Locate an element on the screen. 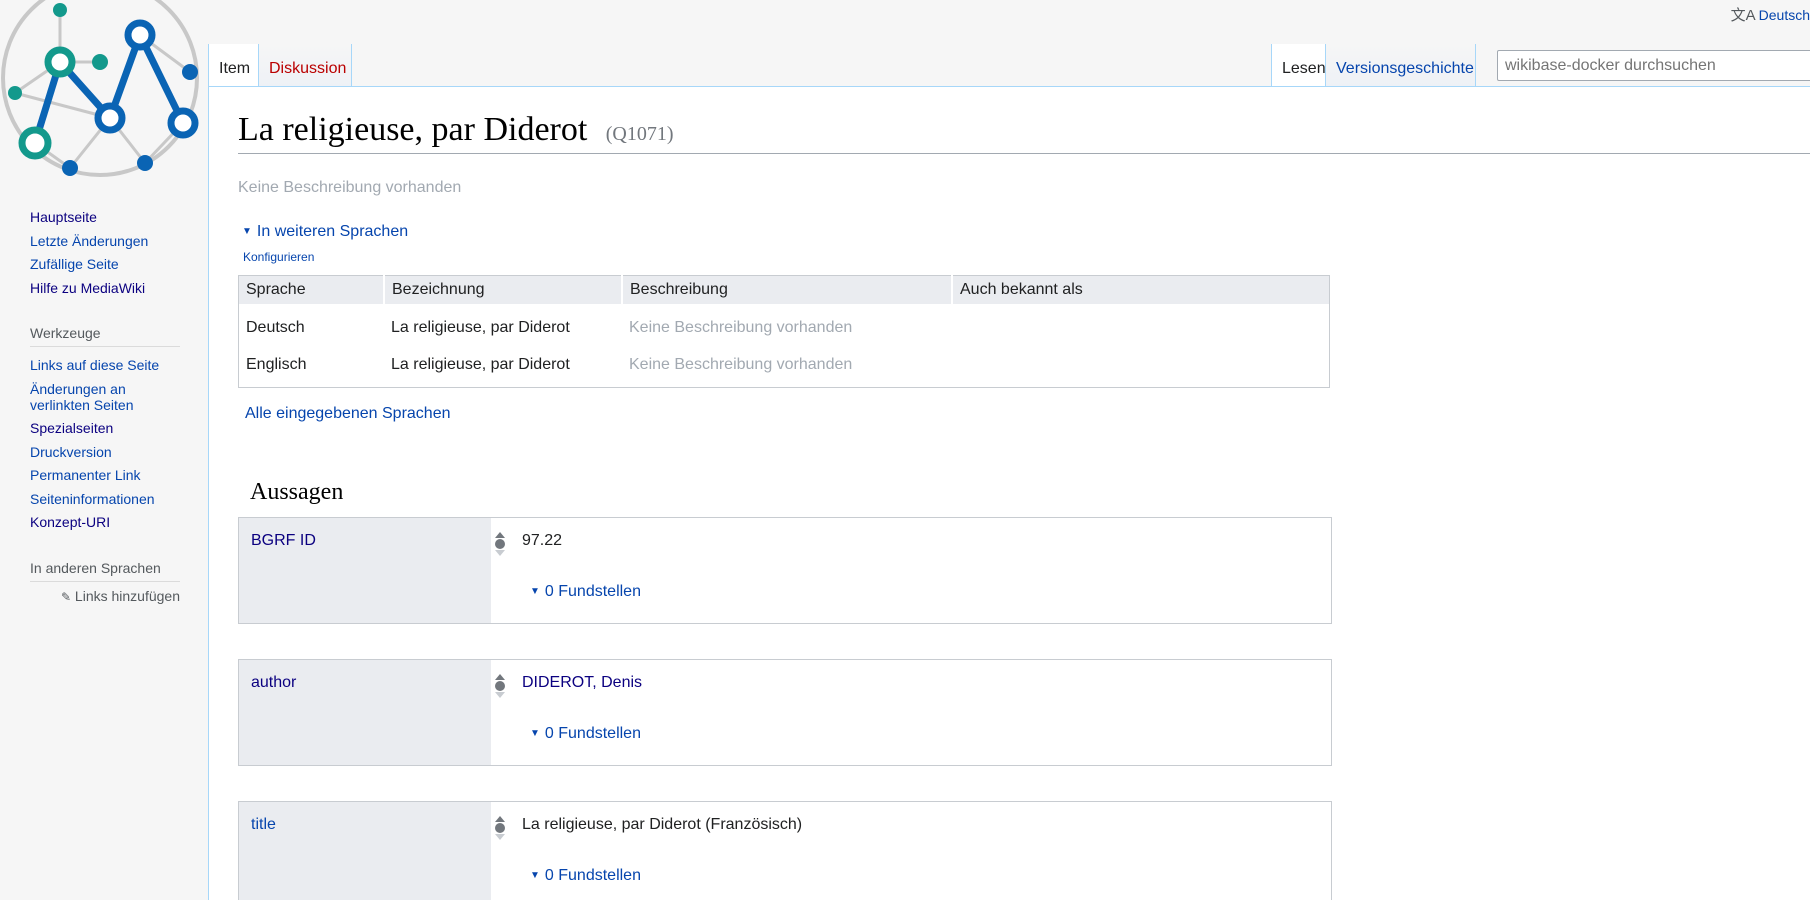 This screenshot has width=1810, height=900. statement-group: author DIDEROT, Denis ▼ 0 Fundstellen is located at coordinates (785, 712).